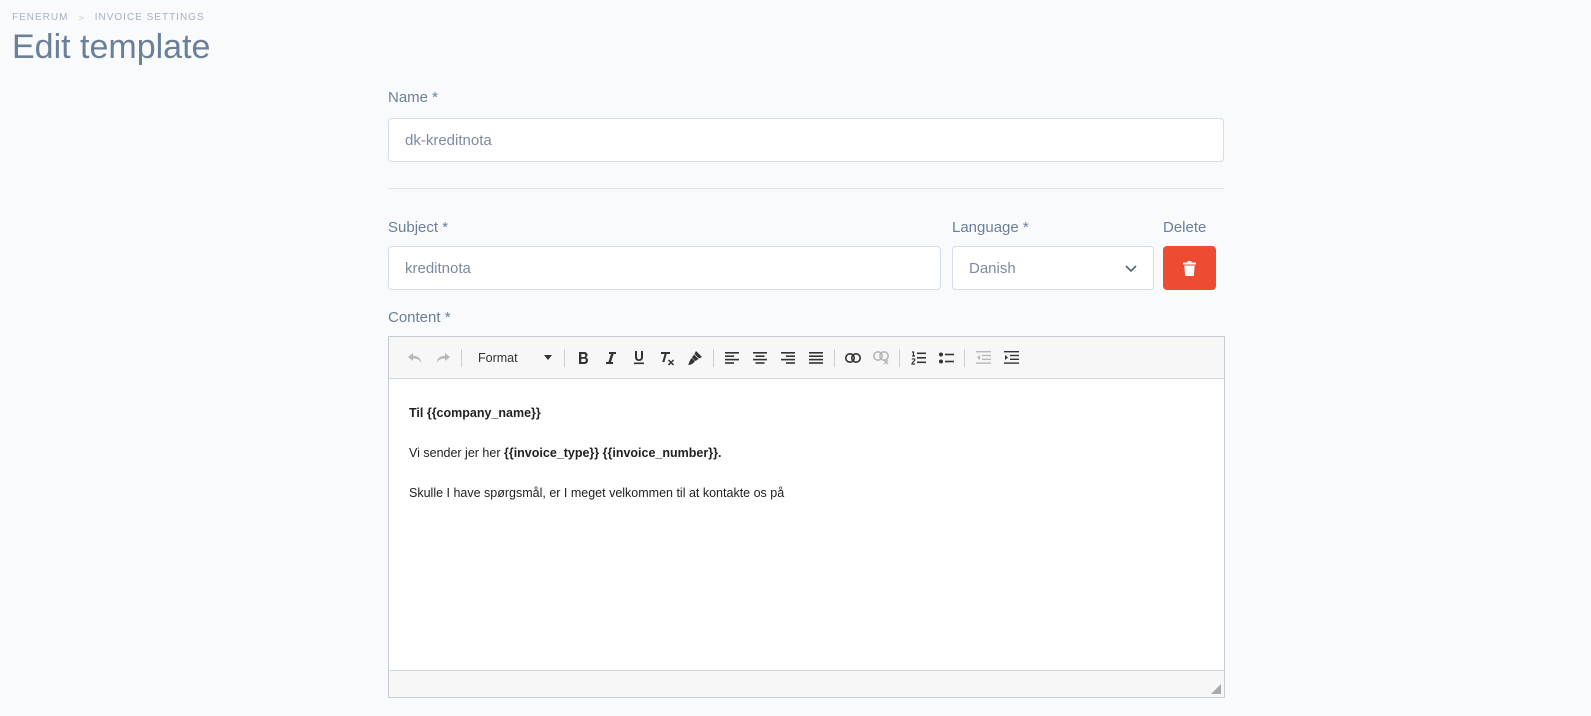 The image size is (1591, 716). I want to click on link-icon, so click(853, 357).